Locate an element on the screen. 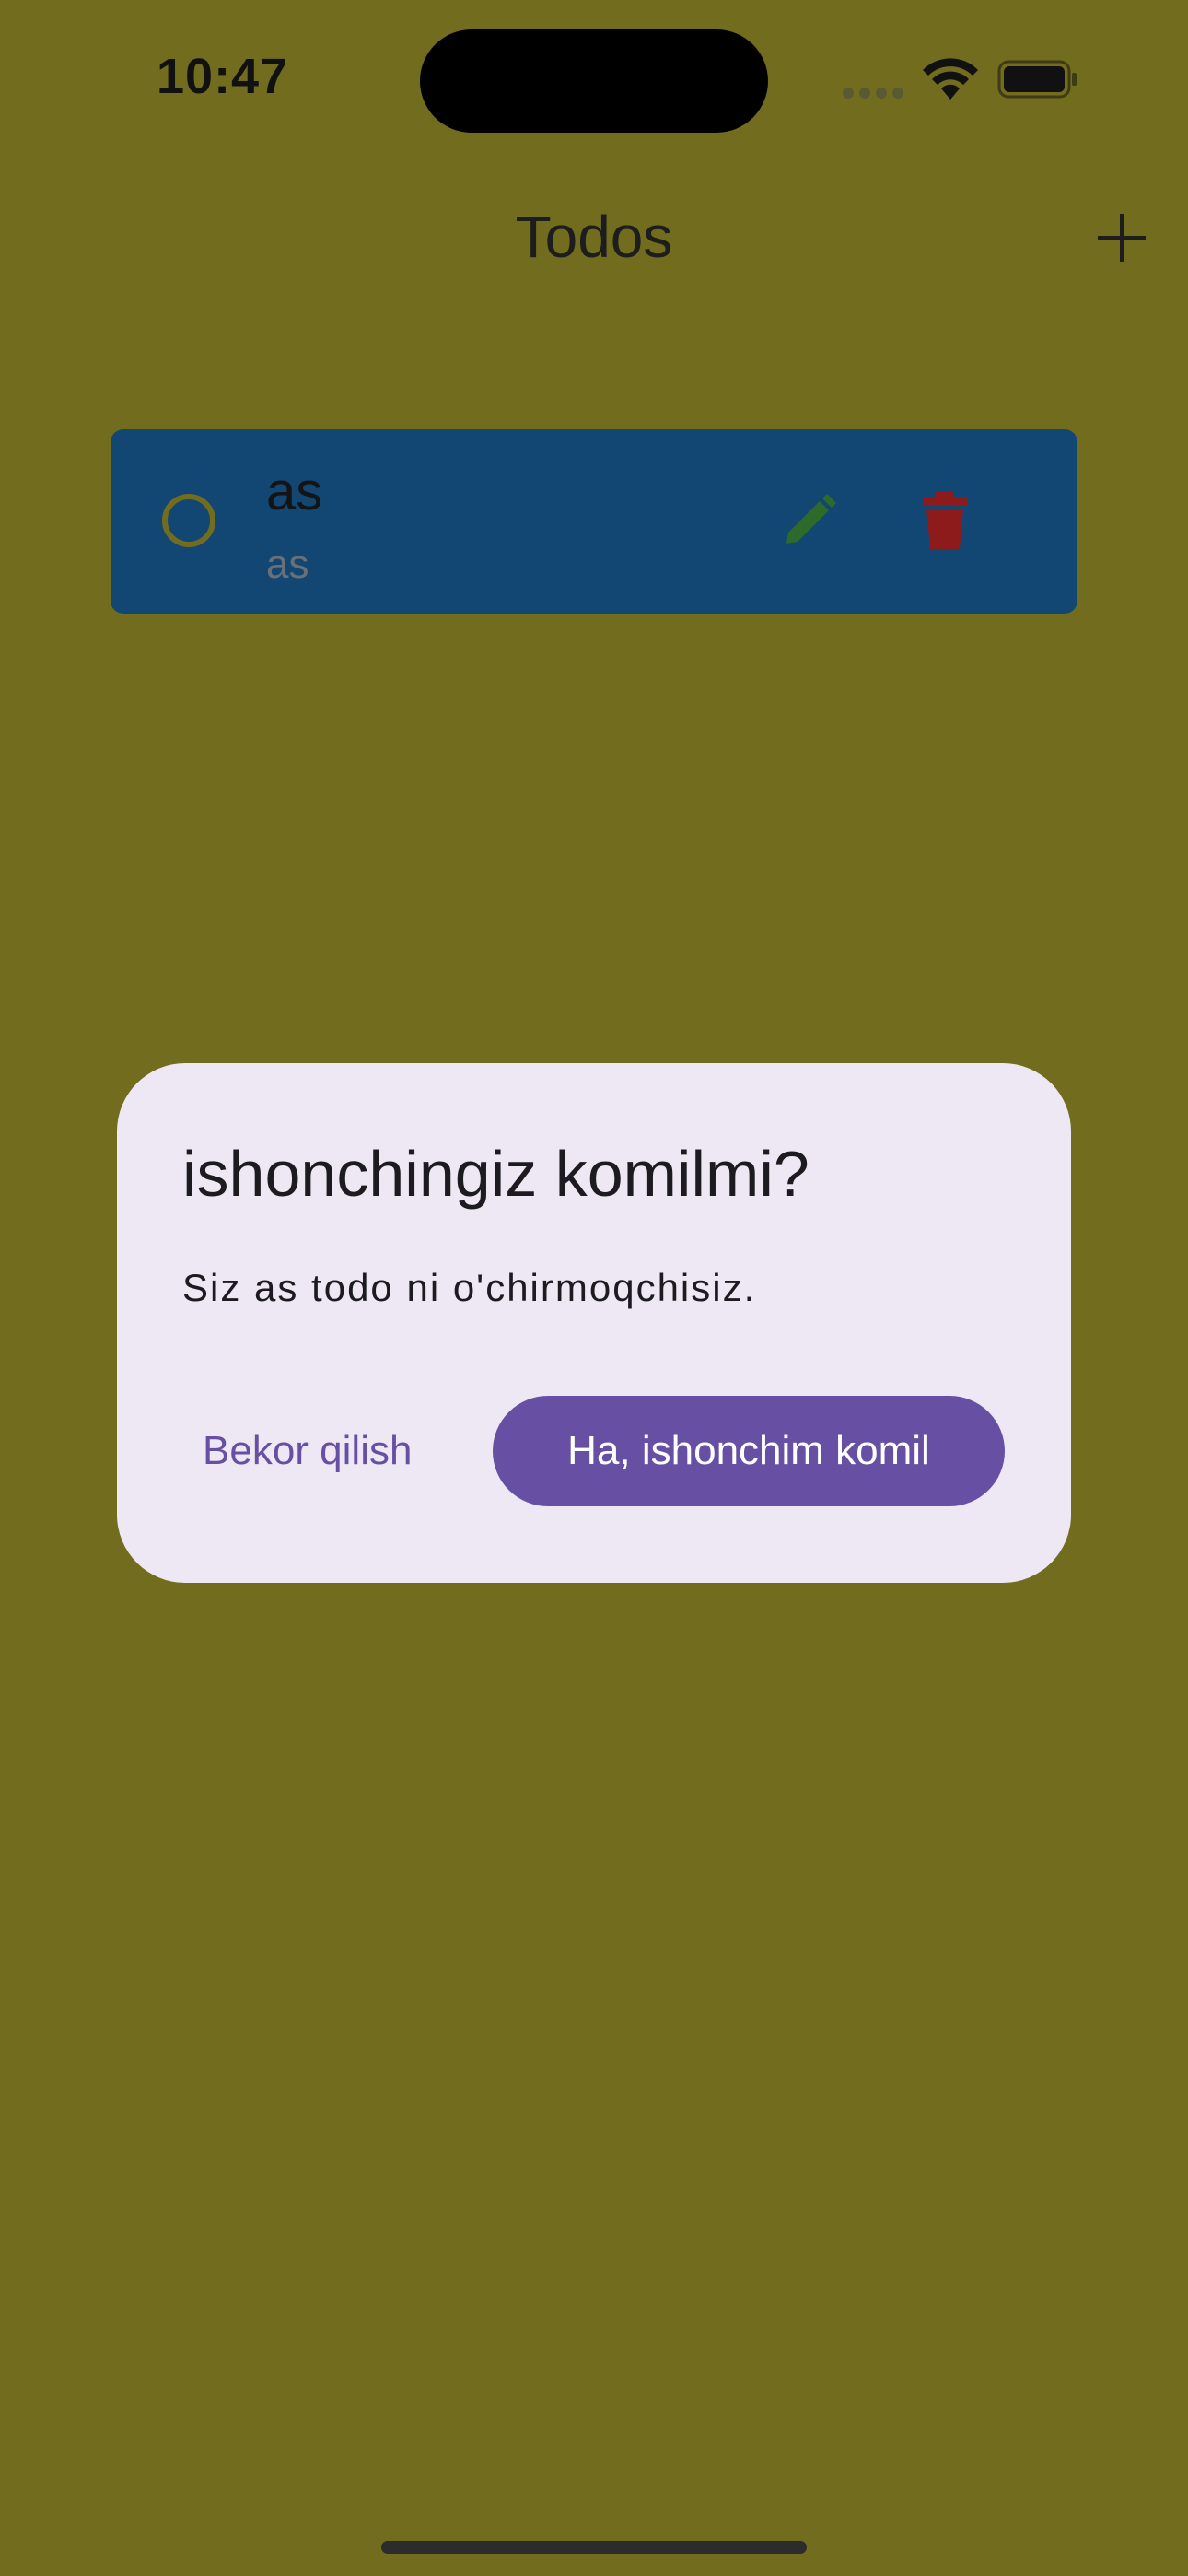  todo-subtitle: as is located at coordinates (287, 564).